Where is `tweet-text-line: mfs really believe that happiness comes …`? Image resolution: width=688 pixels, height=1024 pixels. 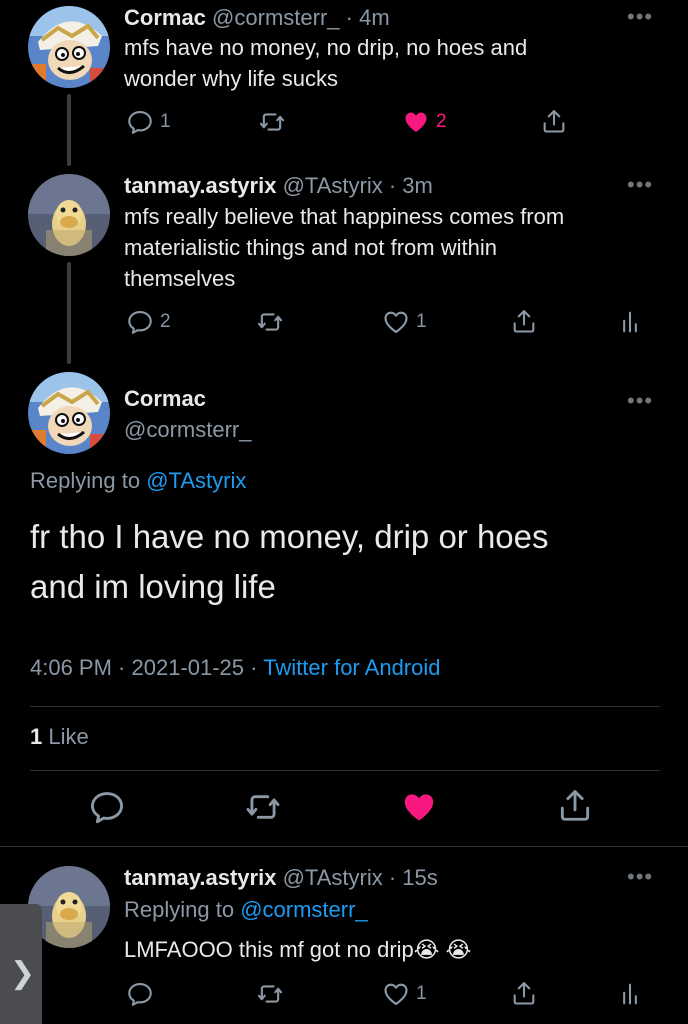
tweet-text-line: mfs really believe that happiness comes … is located at coordinates (344, 216).